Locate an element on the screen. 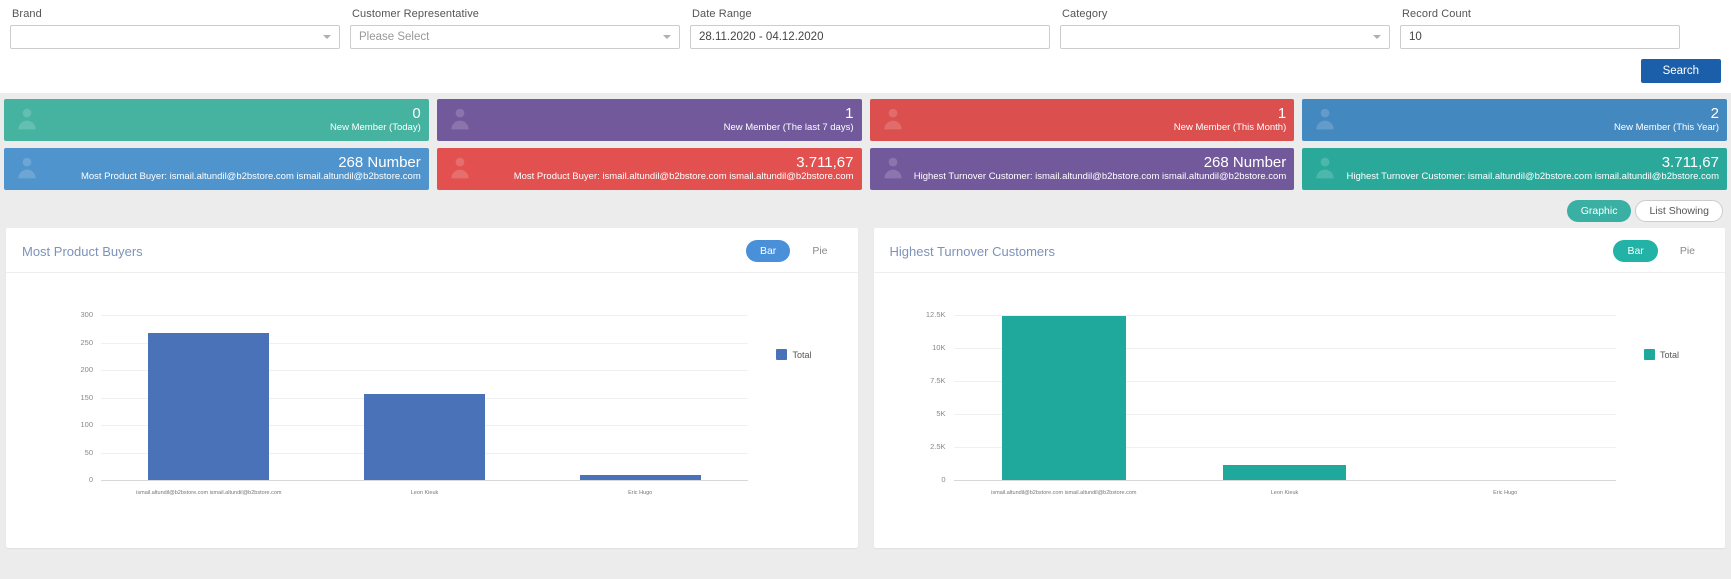  y-axis-tick-label: 100 is located at coordinates (86, 424).